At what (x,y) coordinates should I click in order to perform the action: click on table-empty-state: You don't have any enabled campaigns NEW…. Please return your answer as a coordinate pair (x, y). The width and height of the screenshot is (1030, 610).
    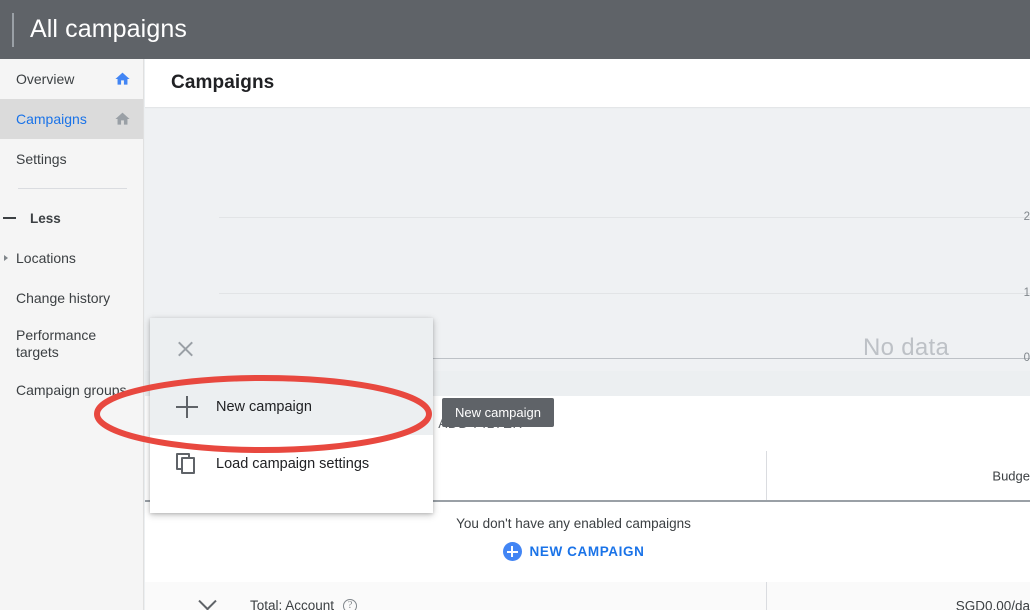
    Looking at the image, I should click on (587, 542).